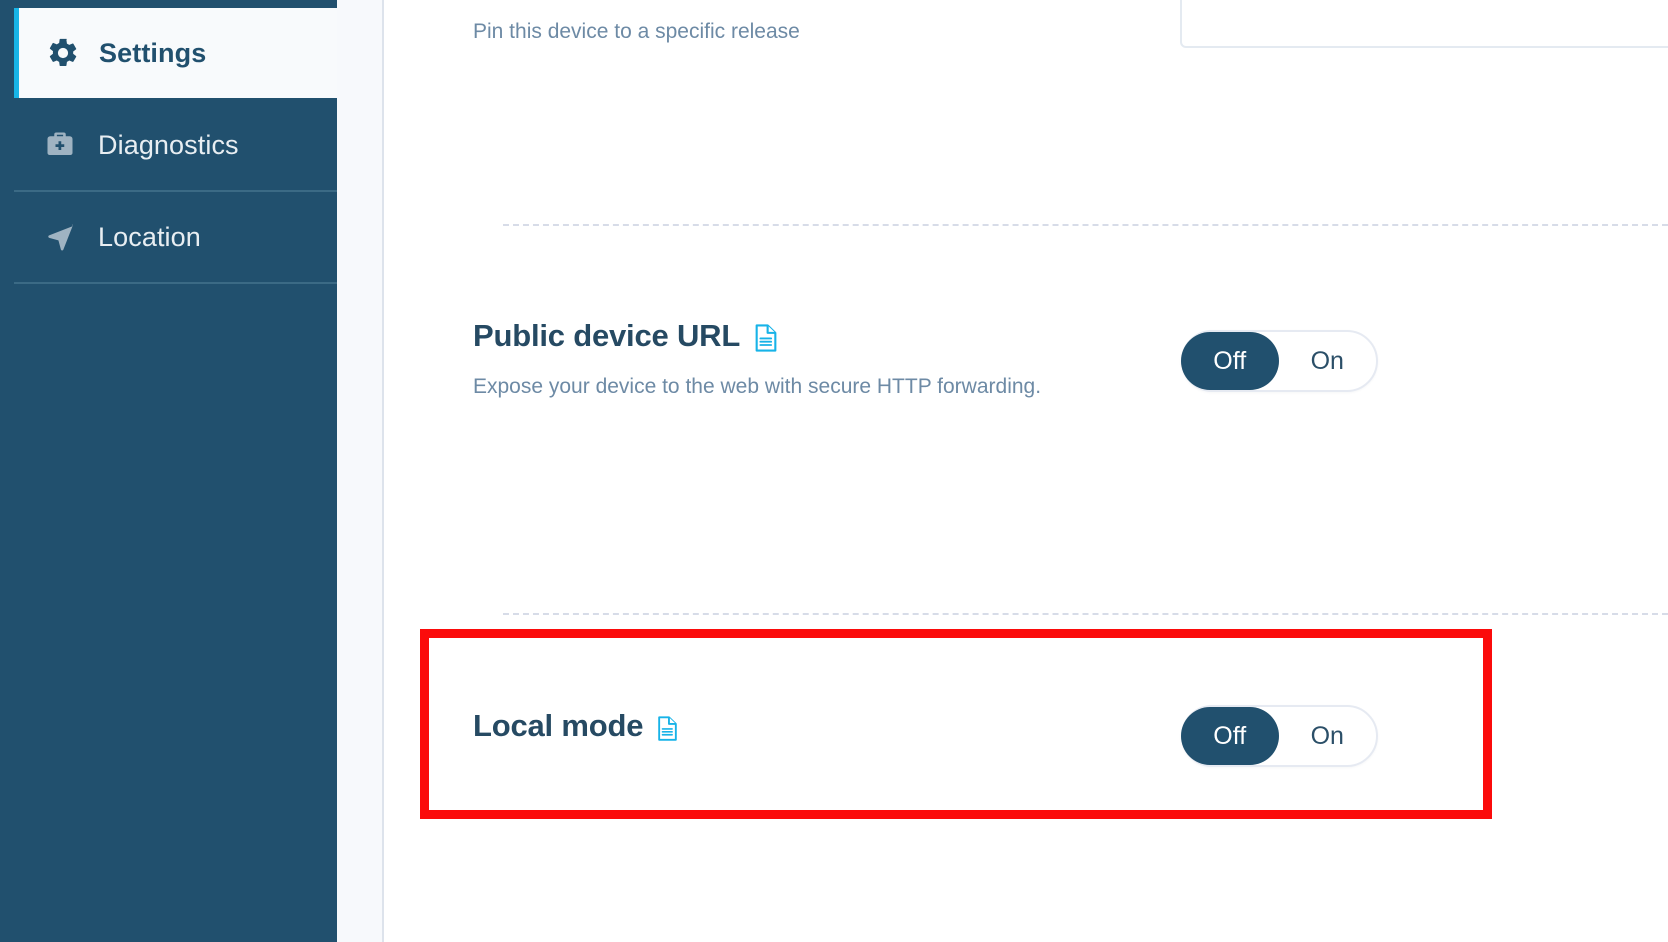 This screenshot has height=942, width=1668. I want to click on public-device-url-toggle: Off On, so click(1279, 361).